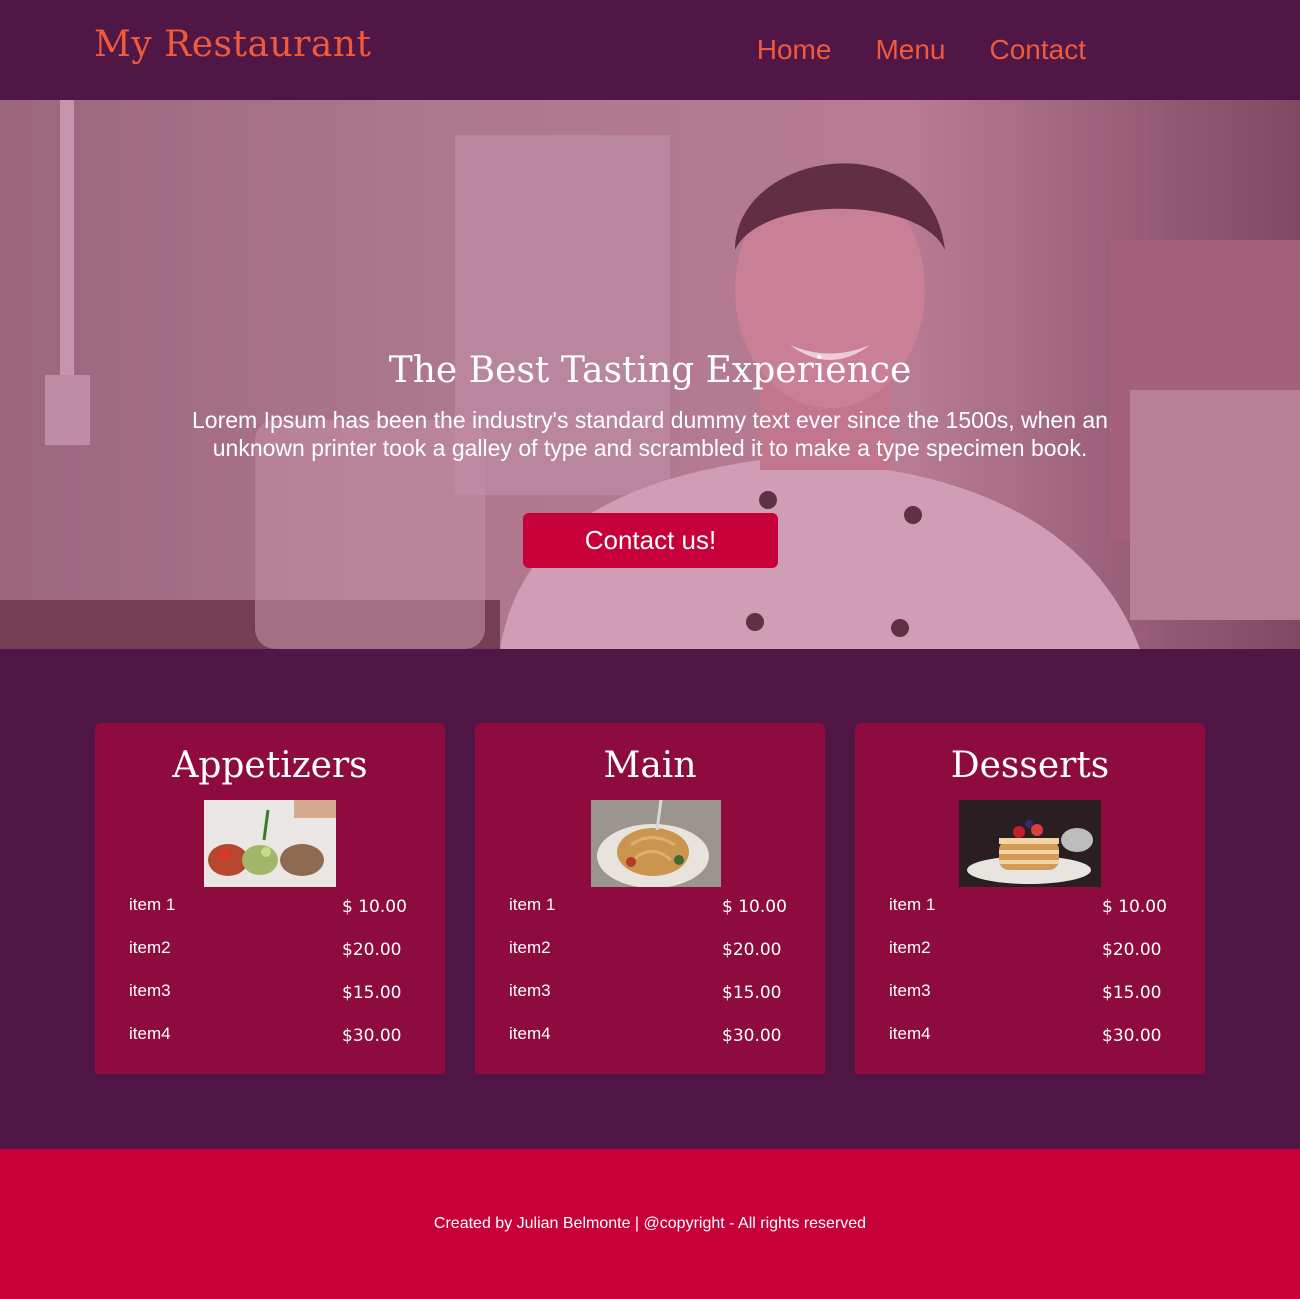 The image size is (1300, 1299). Describe the element at coordinates (650, 765) in the screenshot. I see `card-title: Main` at that location.